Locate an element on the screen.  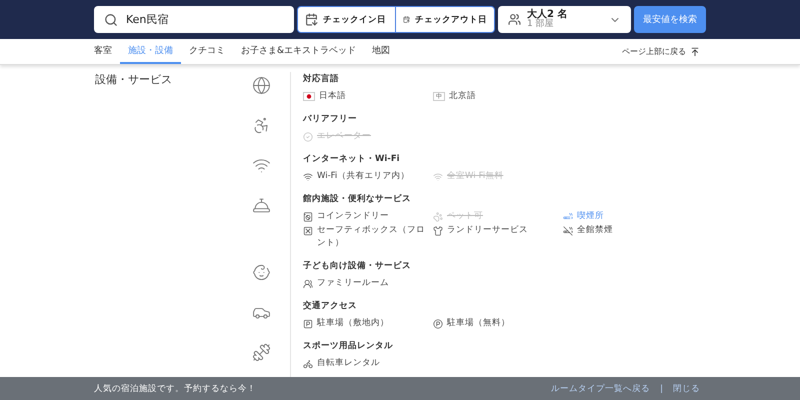
japan-flag-icon is located at coordinates (309, 96).